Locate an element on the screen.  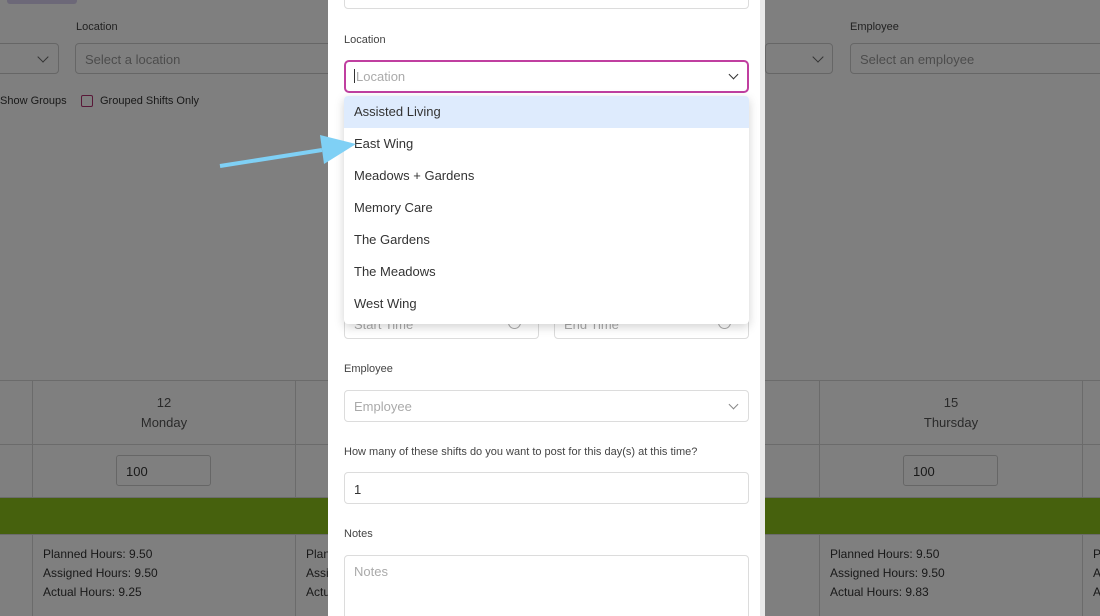
pointer-arrow-icon is located at coordinates (287, 151).